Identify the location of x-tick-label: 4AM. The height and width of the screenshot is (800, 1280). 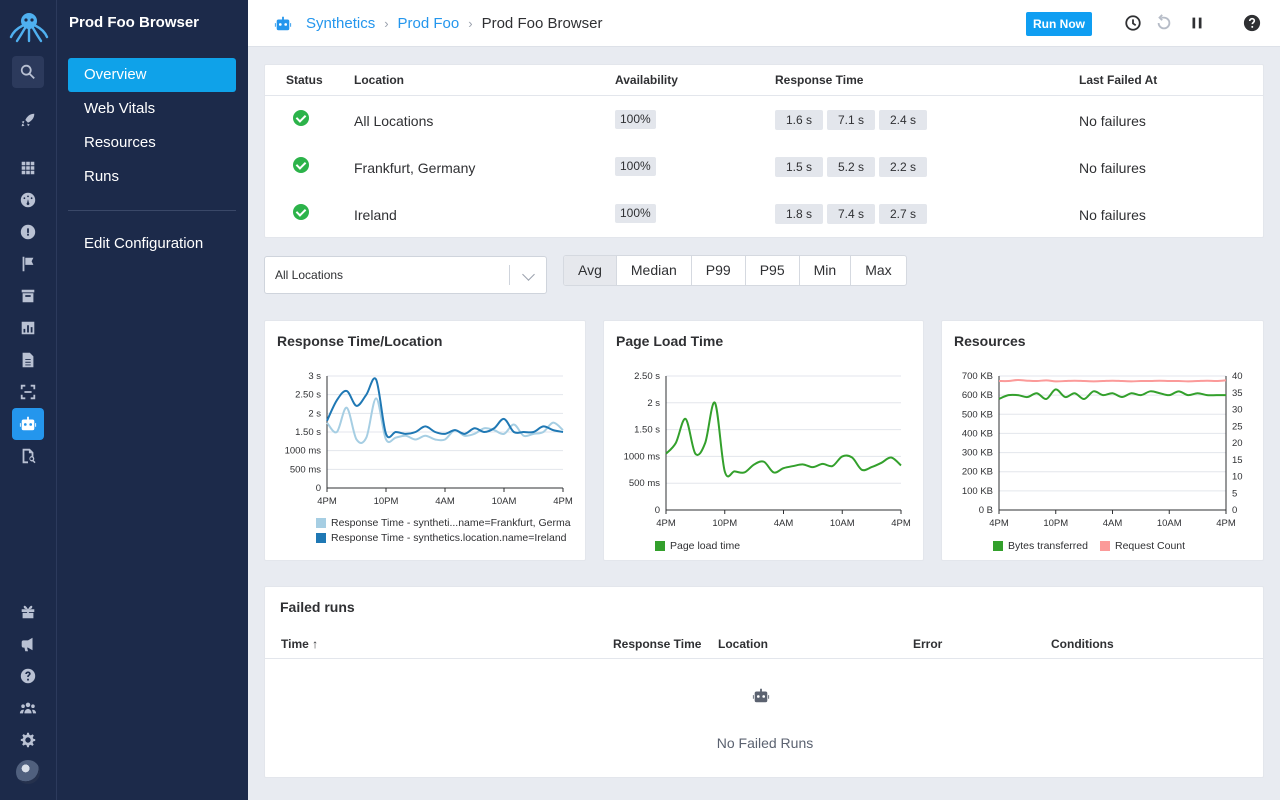
(784, 523).